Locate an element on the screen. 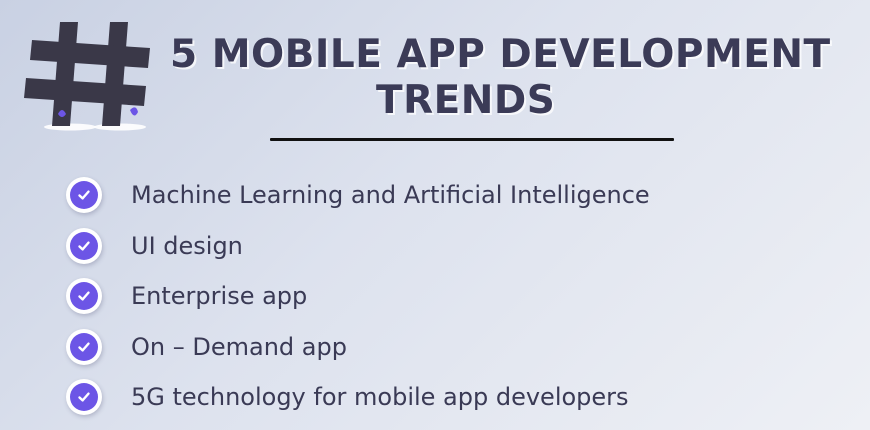 Image resolution: width=870 pixels, height=430 pixels. hashtag-illustration is located at coordinates (92, 77).